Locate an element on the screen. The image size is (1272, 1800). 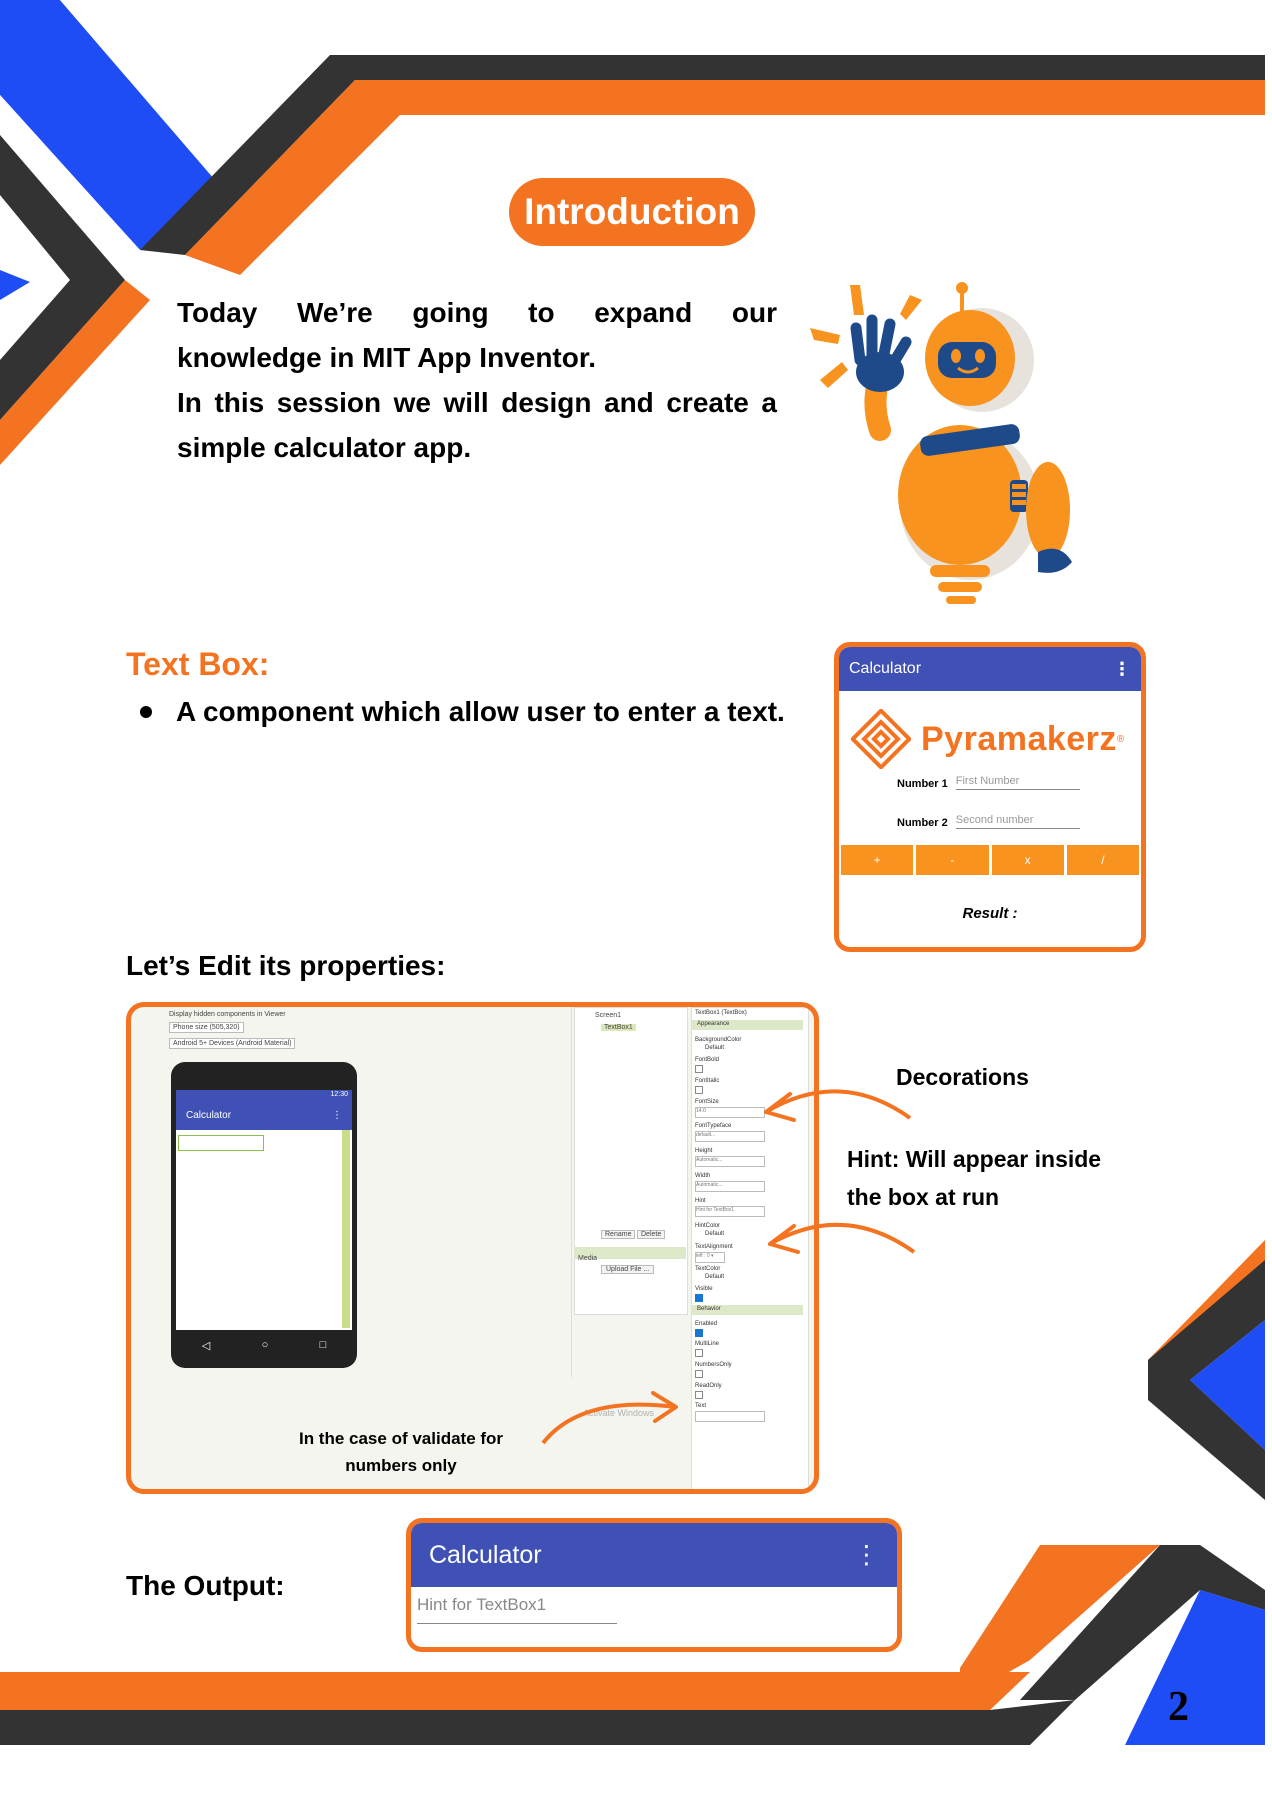
fontitalic-checkbox is located at coordinates (699, 1090).